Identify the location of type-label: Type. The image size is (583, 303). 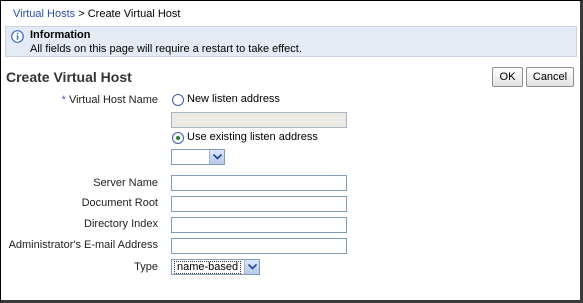
(146, 267).